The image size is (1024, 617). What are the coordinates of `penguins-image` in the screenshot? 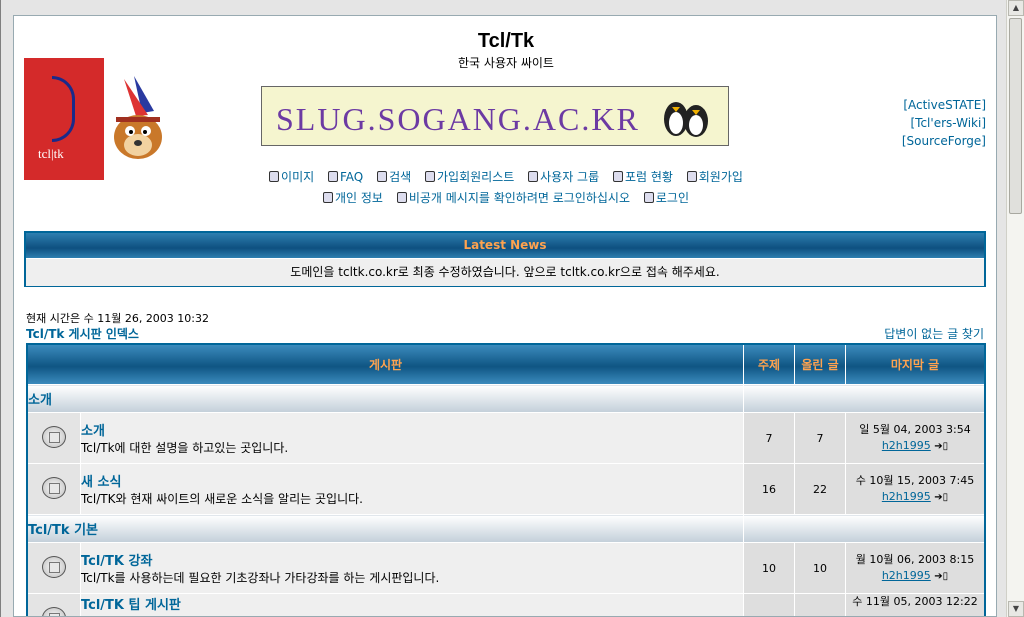 It's located at (686, 119).